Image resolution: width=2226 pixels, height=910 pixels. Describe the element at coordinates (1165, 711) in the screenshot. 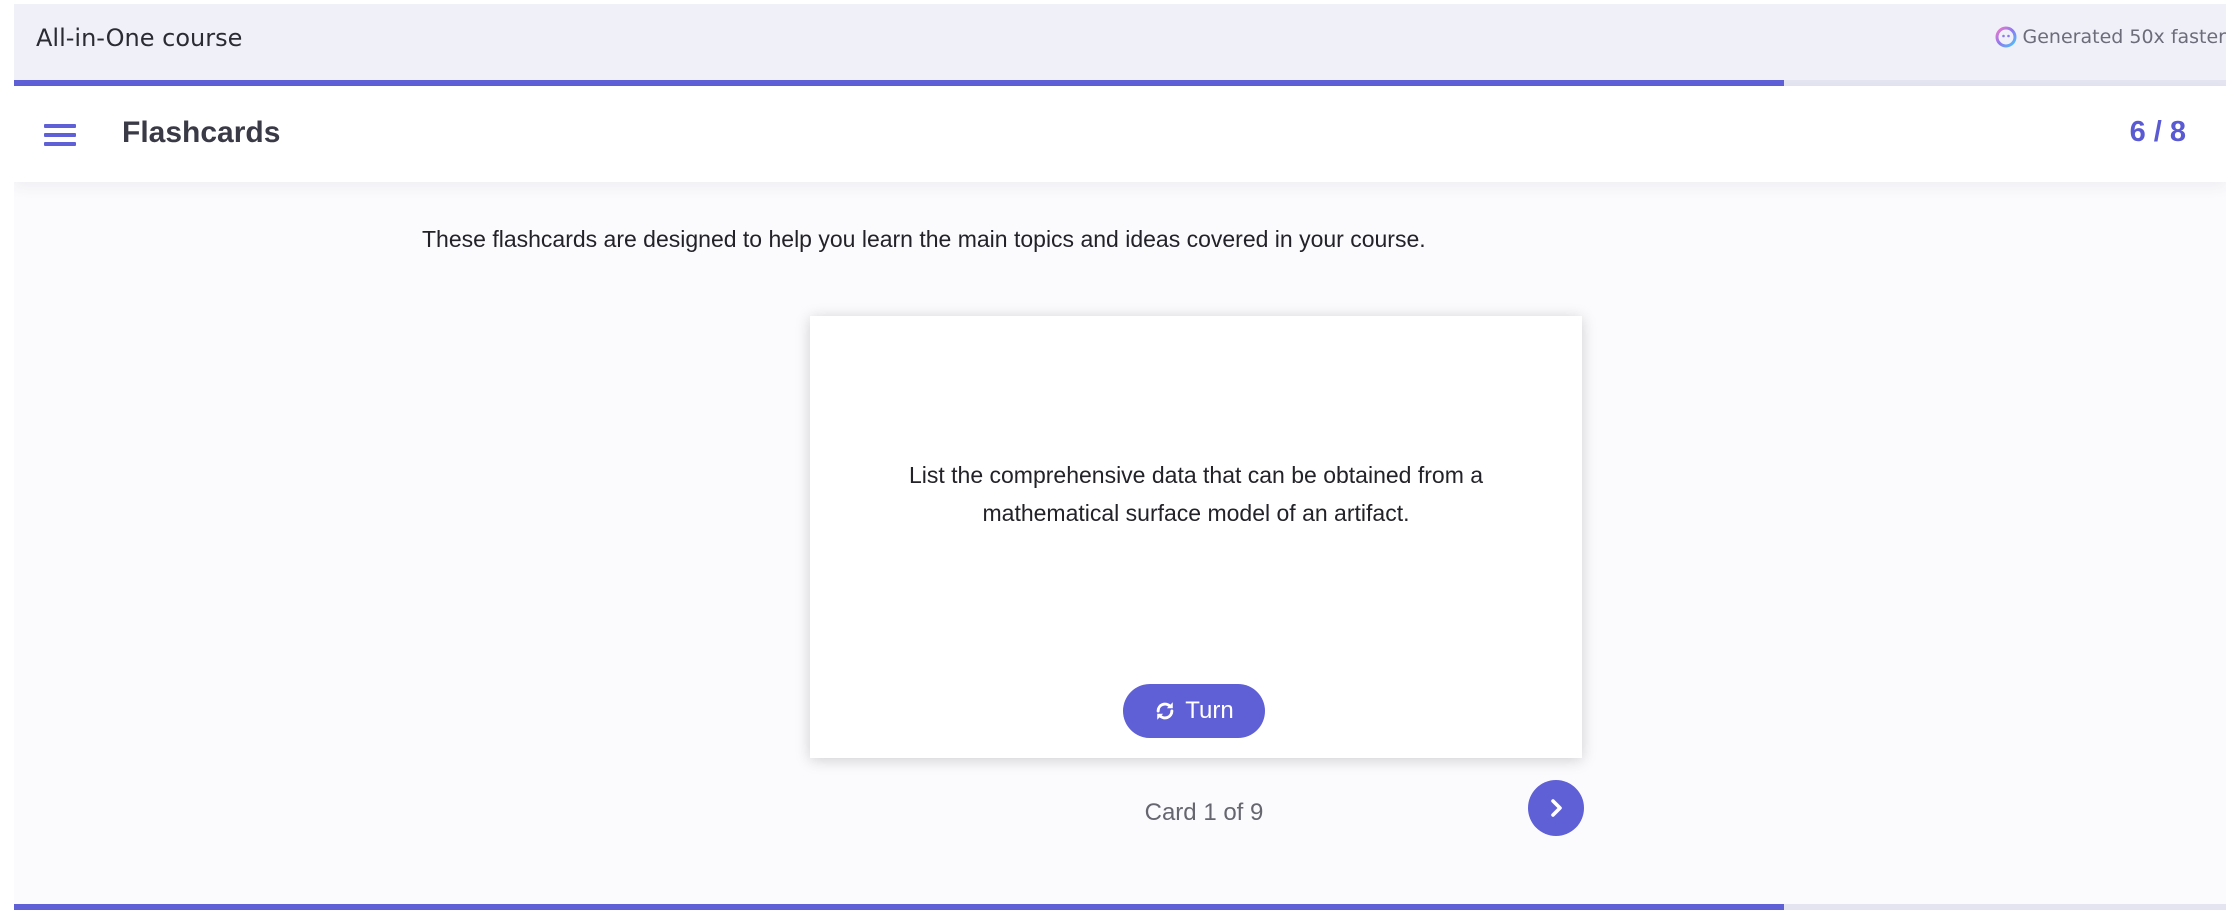

I see `refresh-icon` at that location.